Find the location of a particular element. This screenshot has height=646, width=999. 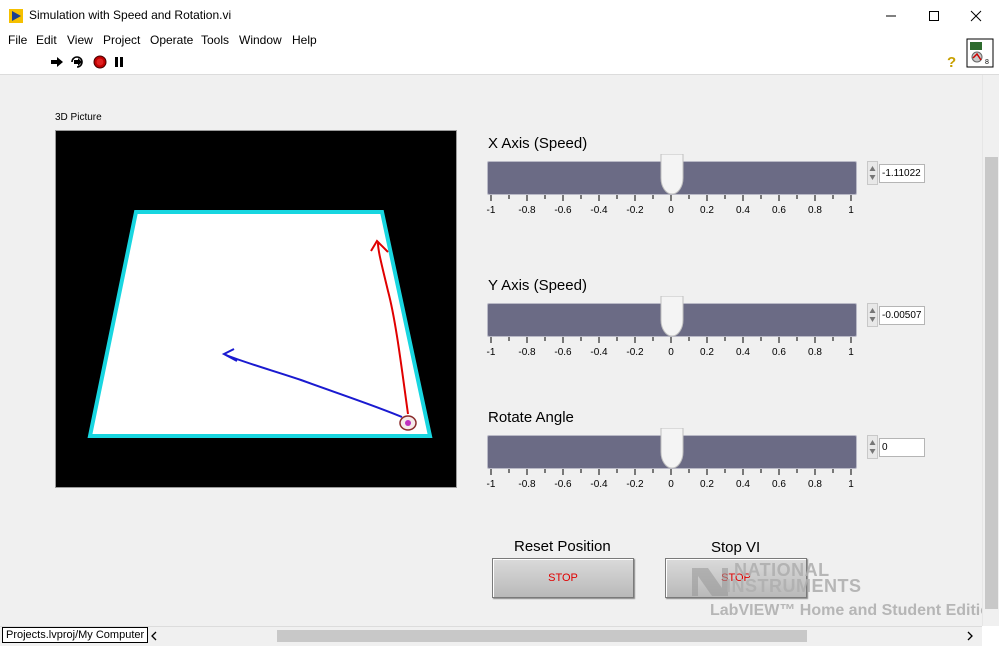

rotate-angle-tick-label: 0.6 is located at coordinates (779, 484).